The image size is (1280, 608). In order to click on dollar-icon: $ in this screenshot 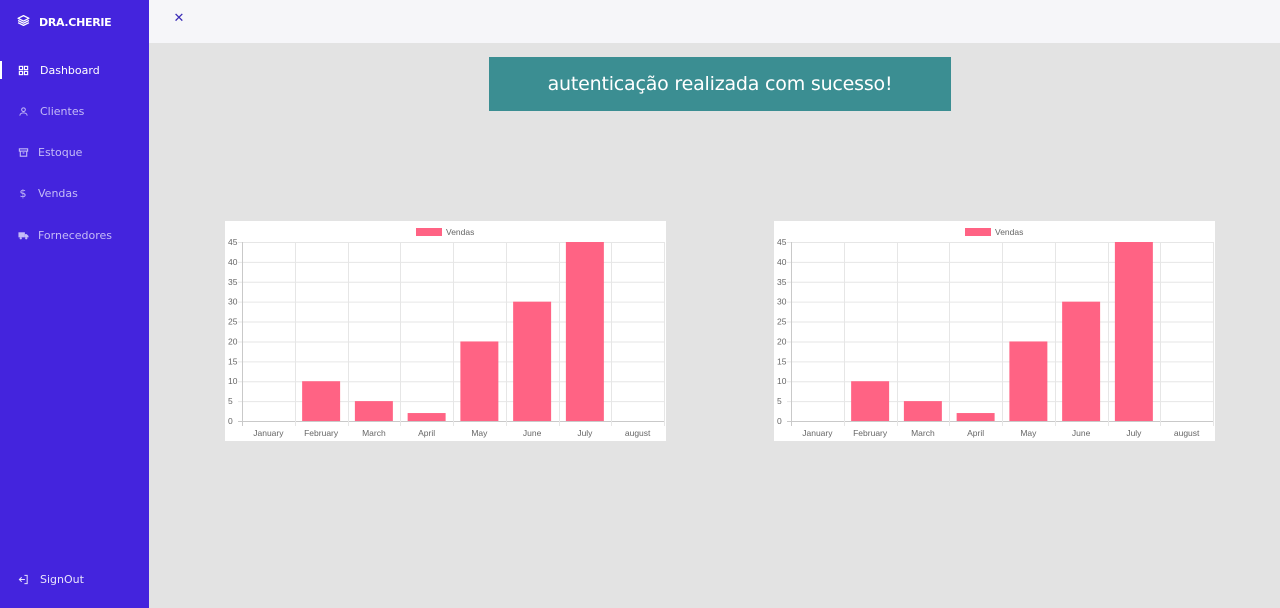, I will do `click(23, 193)`.